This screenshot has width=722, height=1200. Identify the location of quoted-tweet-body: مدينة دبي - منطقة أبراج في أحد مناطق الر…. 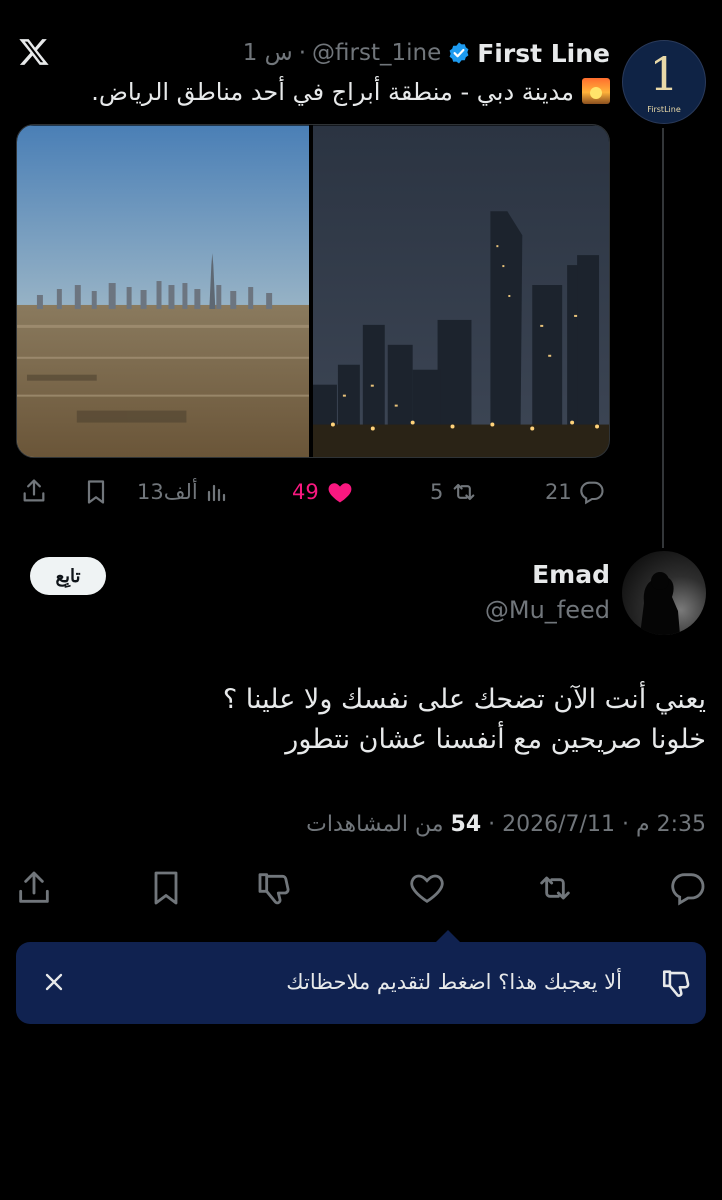
(332, 92).